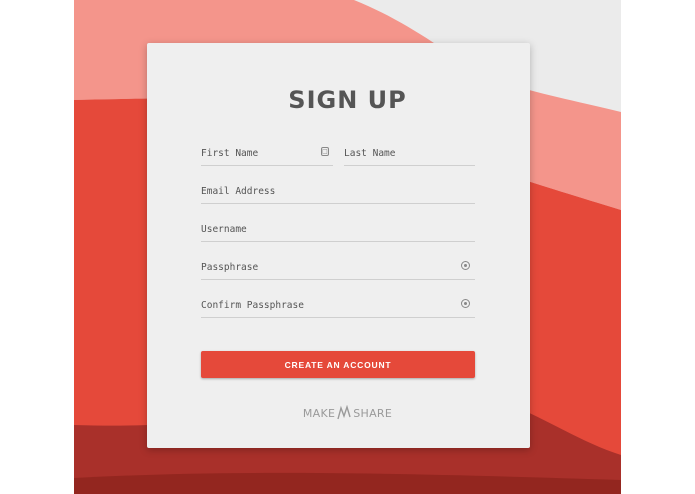 Image resolution: width=695 pixels, height=494 pixels. Describe the element at coordinates (347, 100) in the screenshot. I see `page-title: SIGN UP` at that location.